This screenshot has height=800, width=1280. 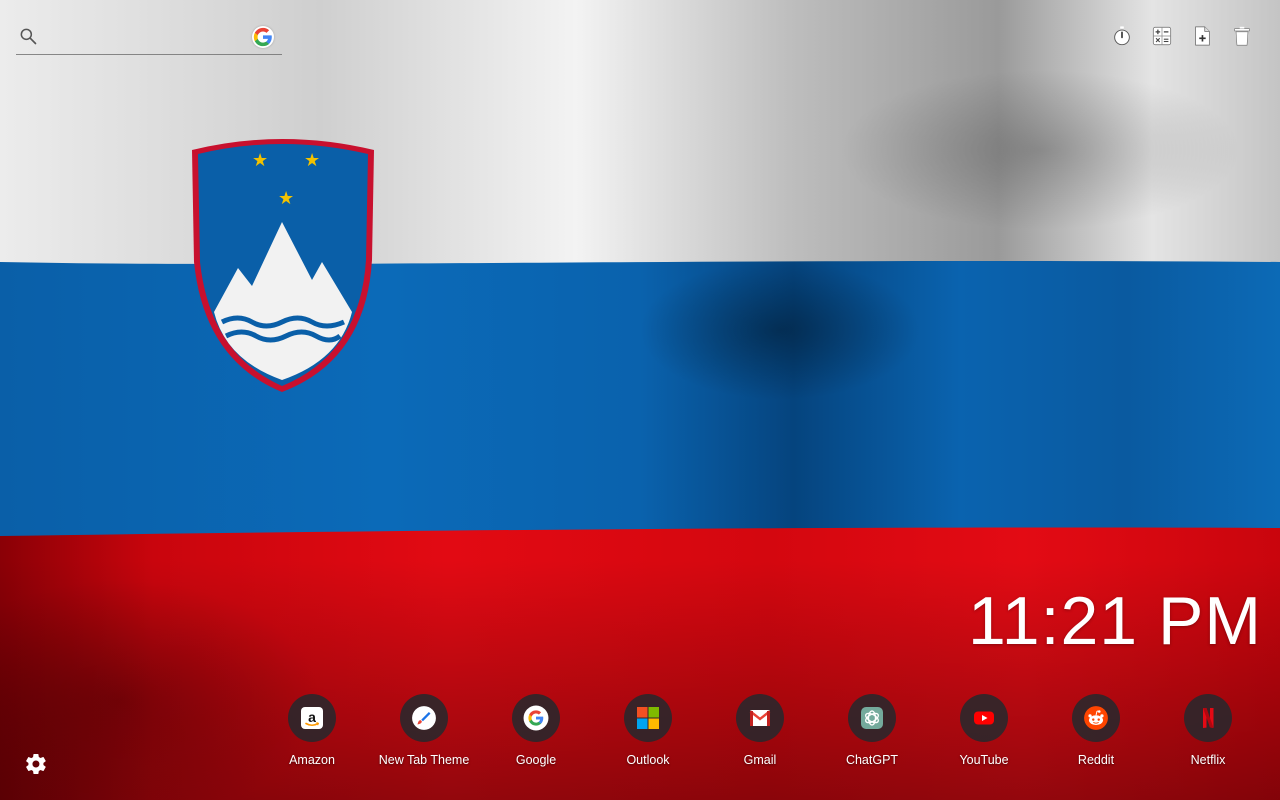 I want to click on paint-brush-icon, so click(x=424, y=718).